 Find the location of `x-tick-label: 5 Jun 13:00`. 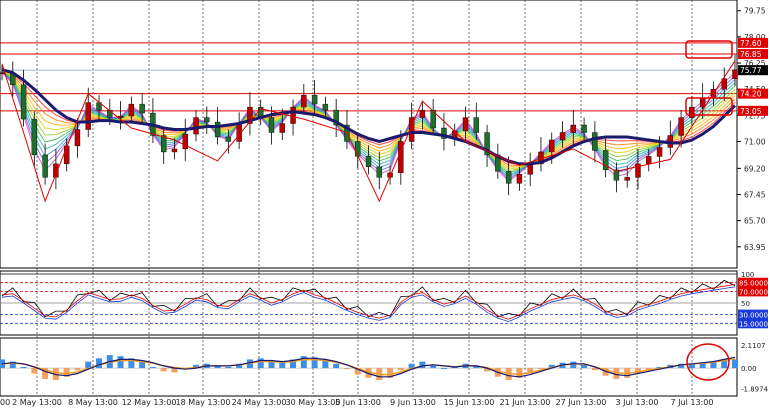

x-tick-label: 5 Jun 13:00 is located at coordinates (358, 402).